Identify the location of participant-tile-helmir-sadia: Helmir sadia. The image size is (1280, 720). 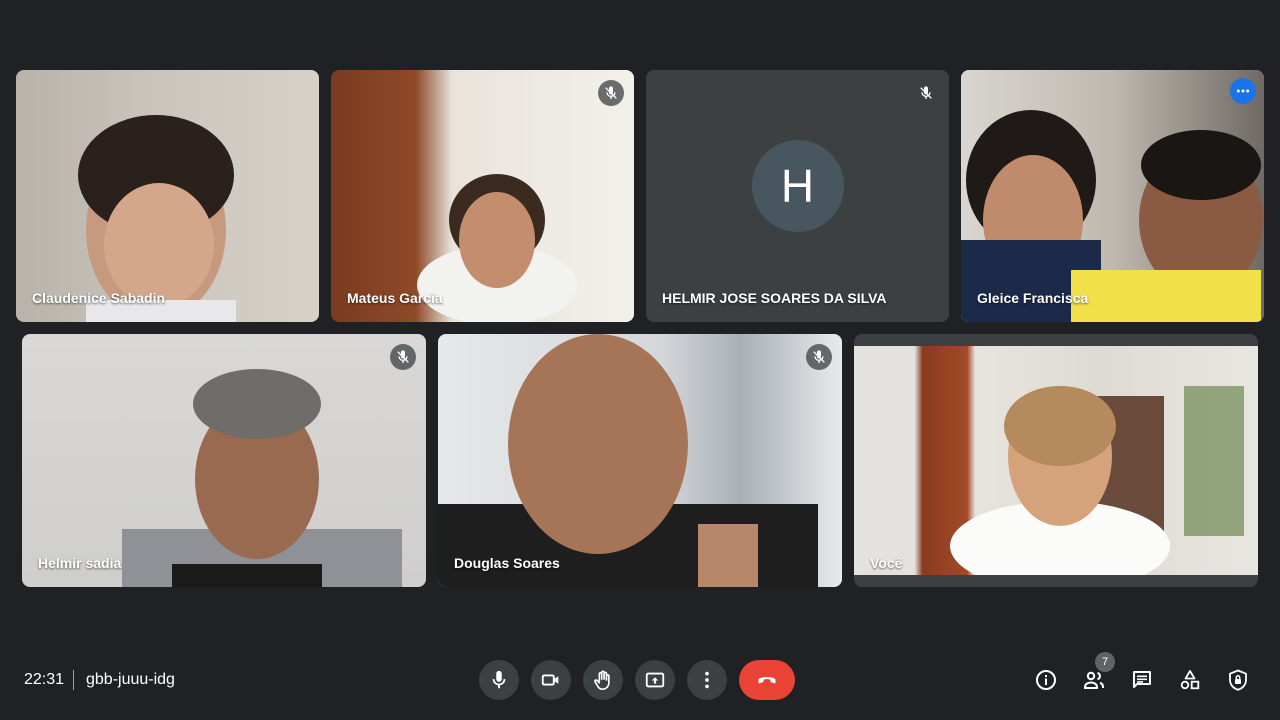
(224, 460).